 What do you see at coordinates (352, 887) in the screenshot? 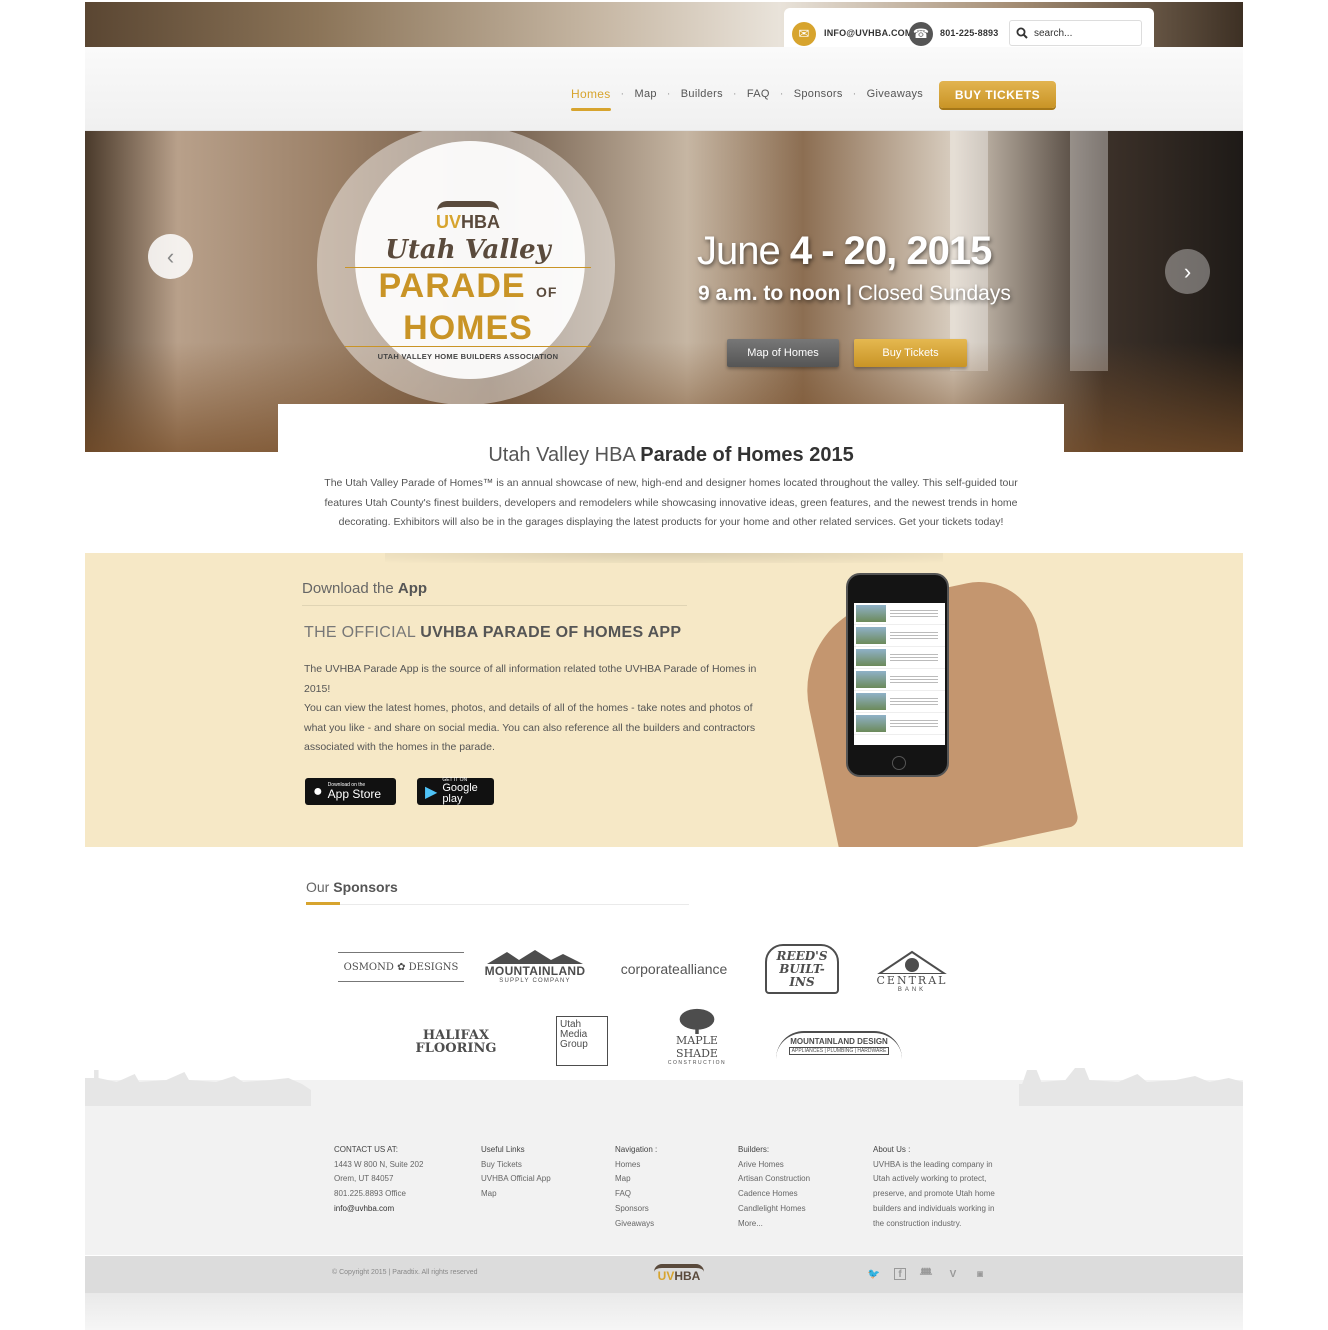
I see `sponsors-title: Our Sponsors` at bounding box center [352, 887].